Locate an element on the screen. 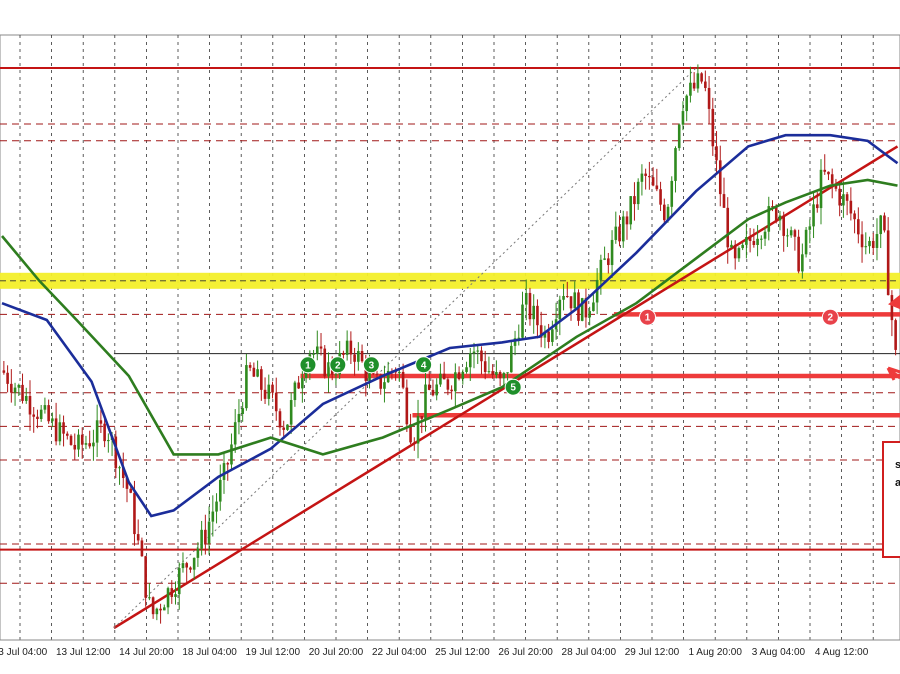  x-tick-label: 19 Jul 12:00 is located at coordinates (273, 652).